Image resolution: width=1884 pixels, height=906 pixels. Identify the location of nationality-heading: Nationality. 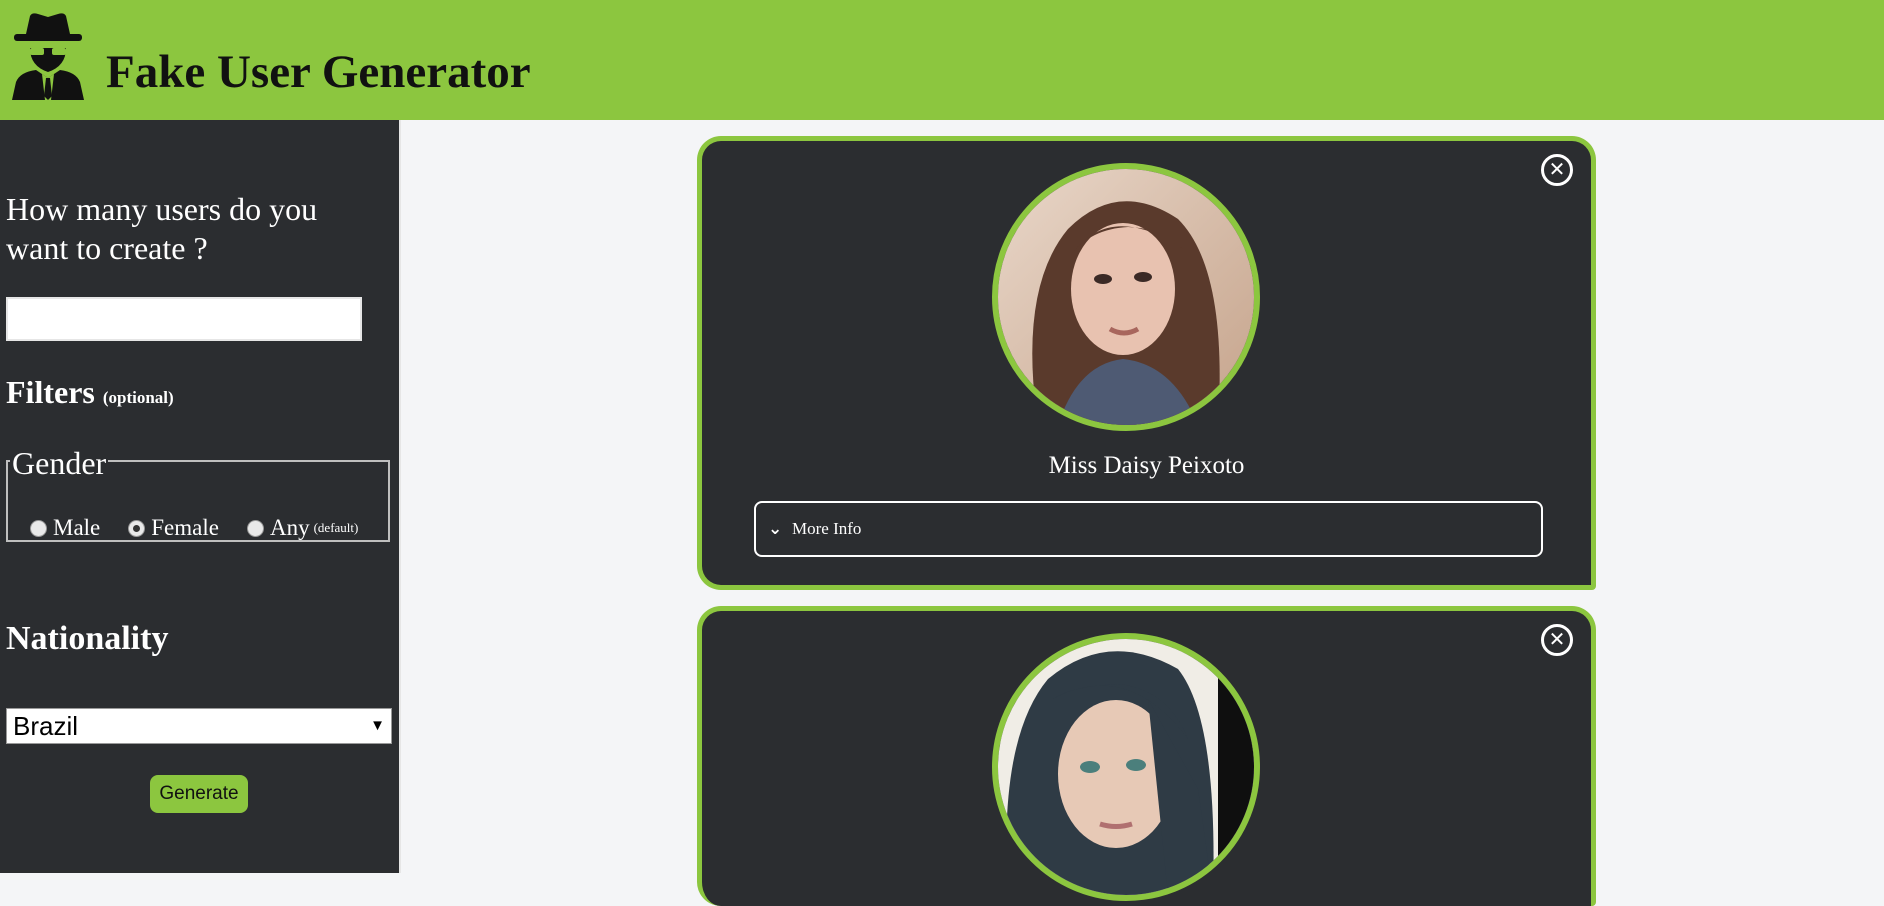
(87, 638).